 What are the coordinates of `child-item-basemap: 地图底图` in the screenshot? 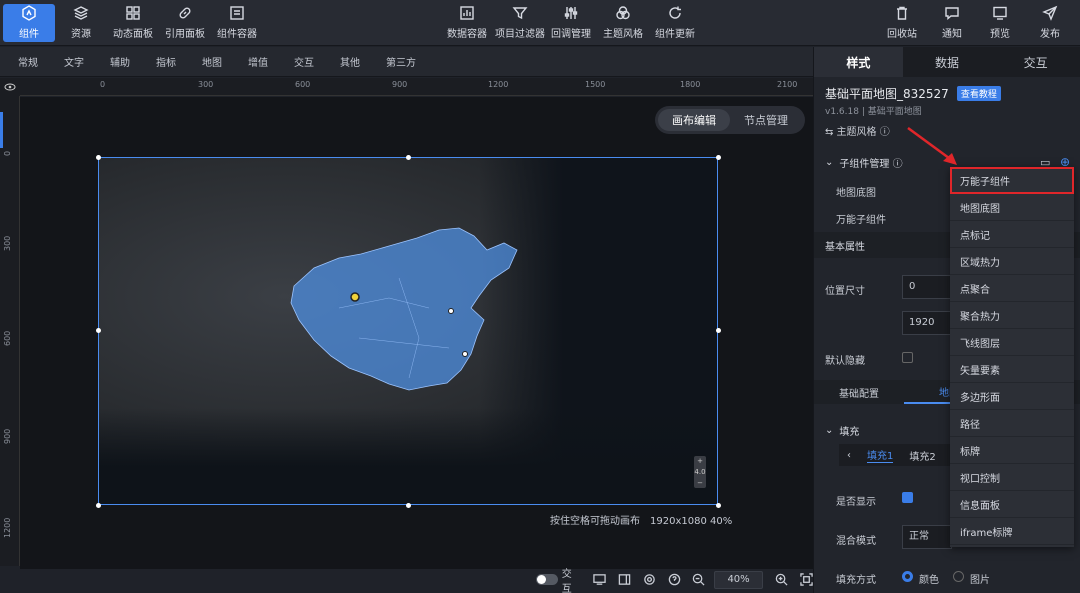 It's located at (856, 191).